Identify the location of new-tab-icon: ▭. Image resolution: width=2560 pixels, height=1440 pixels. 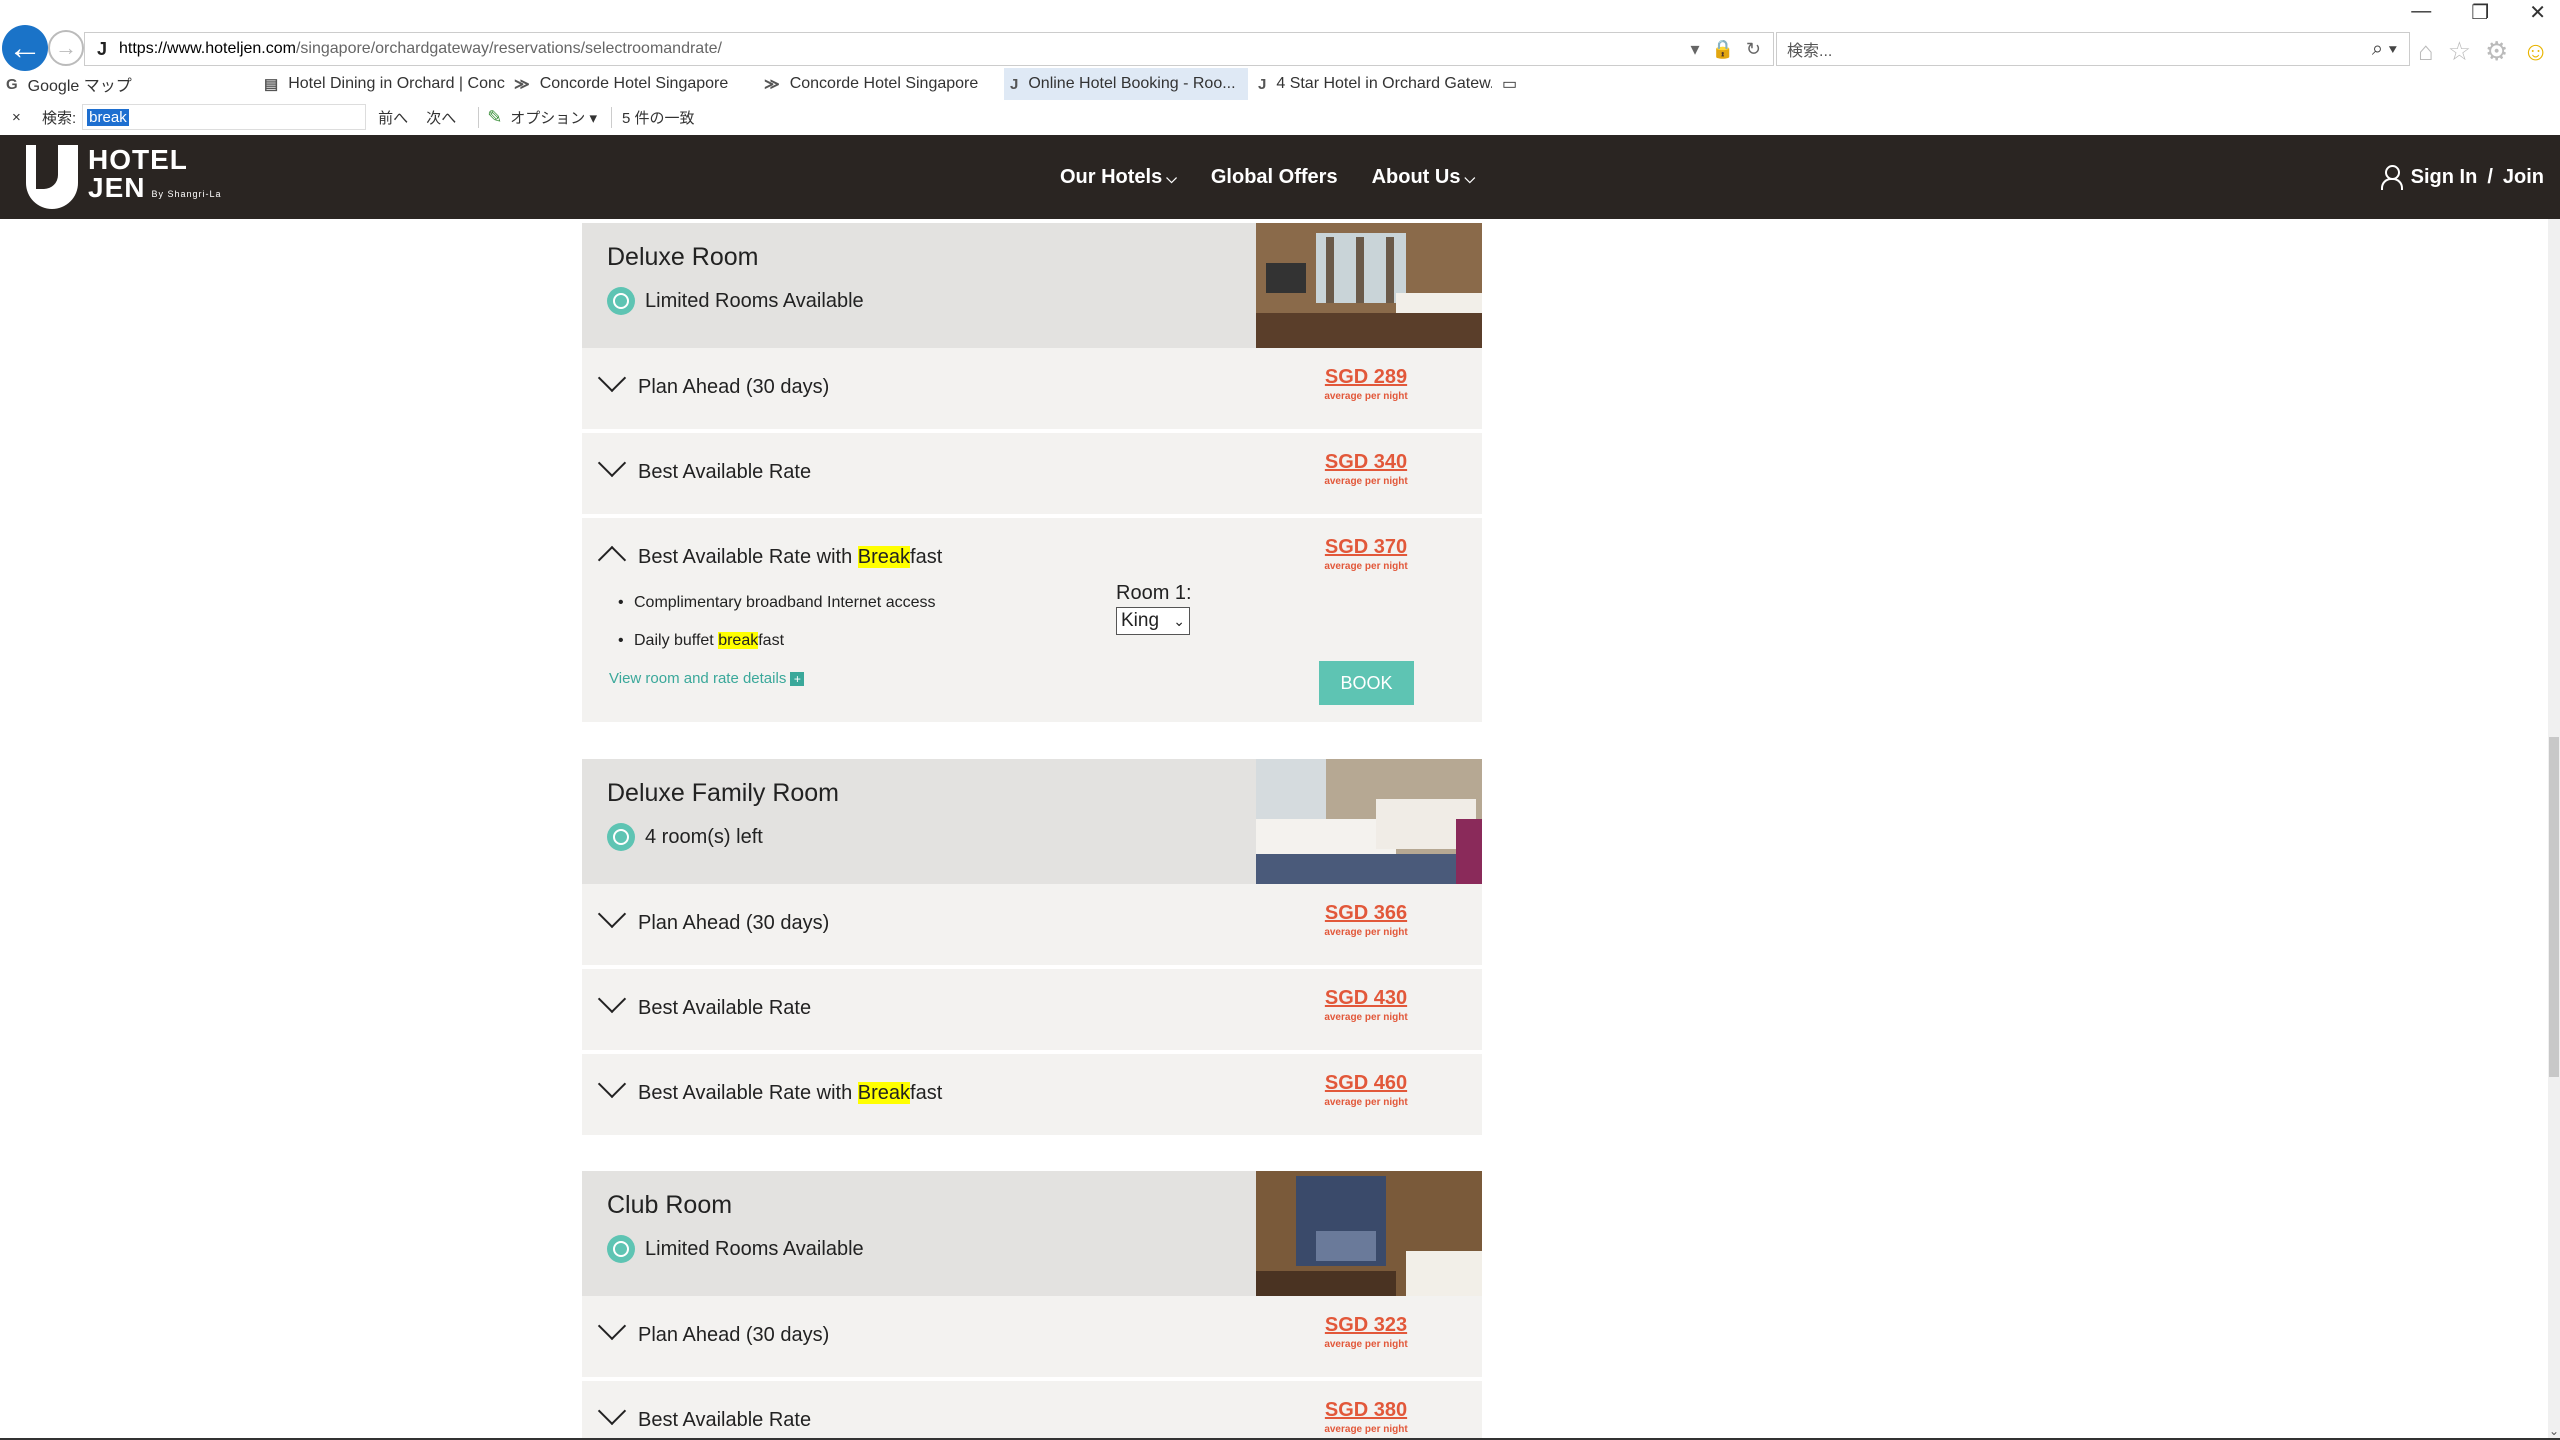
(1511, 84).